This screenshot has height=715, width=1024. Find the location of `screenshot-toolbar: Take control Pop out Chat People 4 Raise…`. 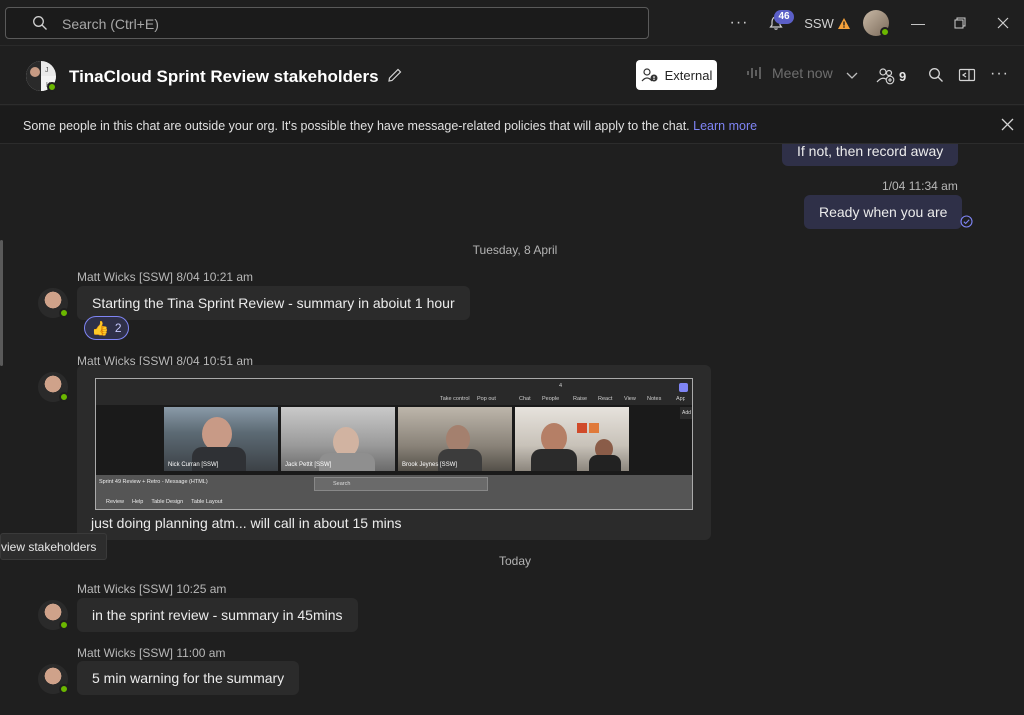

screenshot-toolbar: Take control Pop out Chat People 4 Raise… is located at coordinates (394, 392).